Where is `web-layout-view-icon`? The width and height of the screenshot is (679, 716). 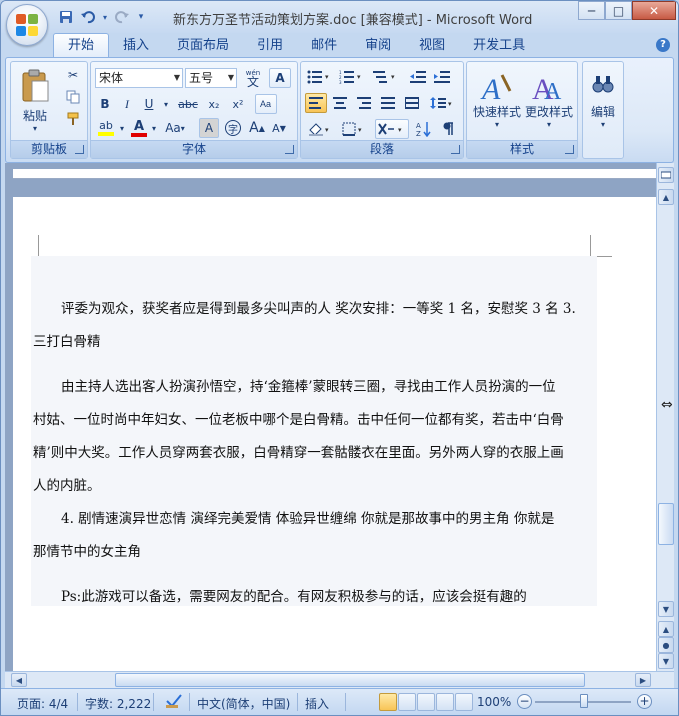 web-layout-view-icon is located at coordinates (426, 702).